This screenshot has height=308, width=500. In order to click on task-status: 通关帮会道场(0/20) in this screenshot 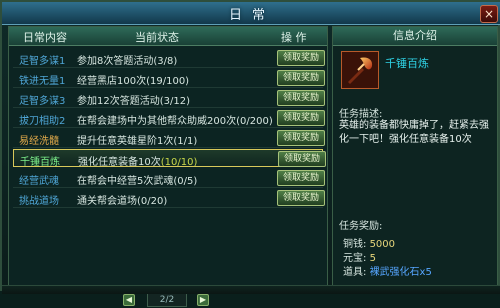, I will do `click(122, 201)`.